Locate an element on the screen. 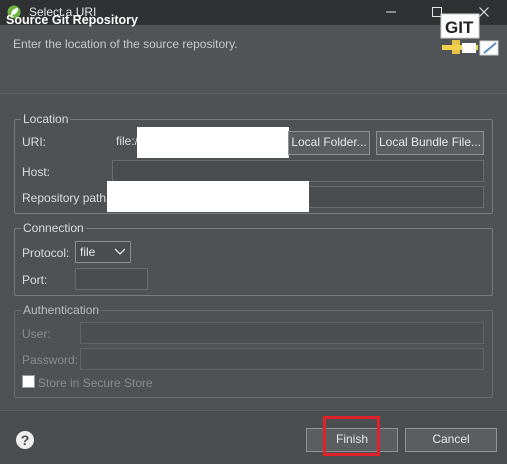  protocol-value: file is located at coordinates (88, 252).